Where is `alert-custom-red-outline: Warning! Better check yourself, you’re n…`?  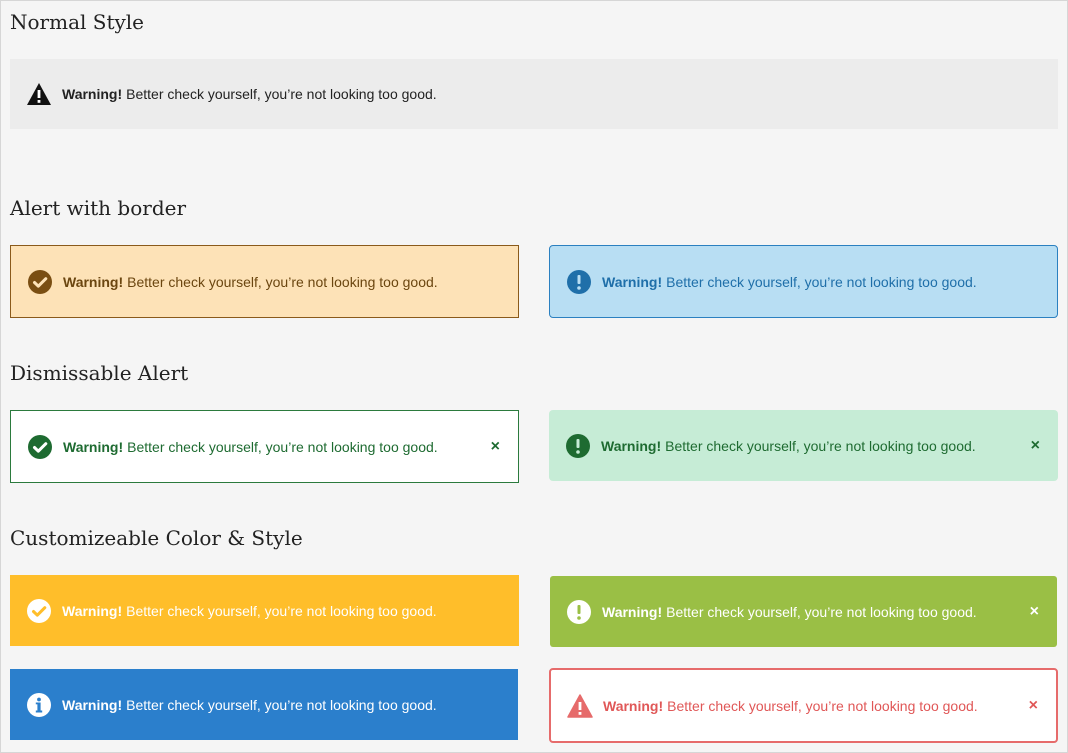
alert-custom-red-outline: Warning! Better check yourself, you’re n… is located at coordinates (803, 705).